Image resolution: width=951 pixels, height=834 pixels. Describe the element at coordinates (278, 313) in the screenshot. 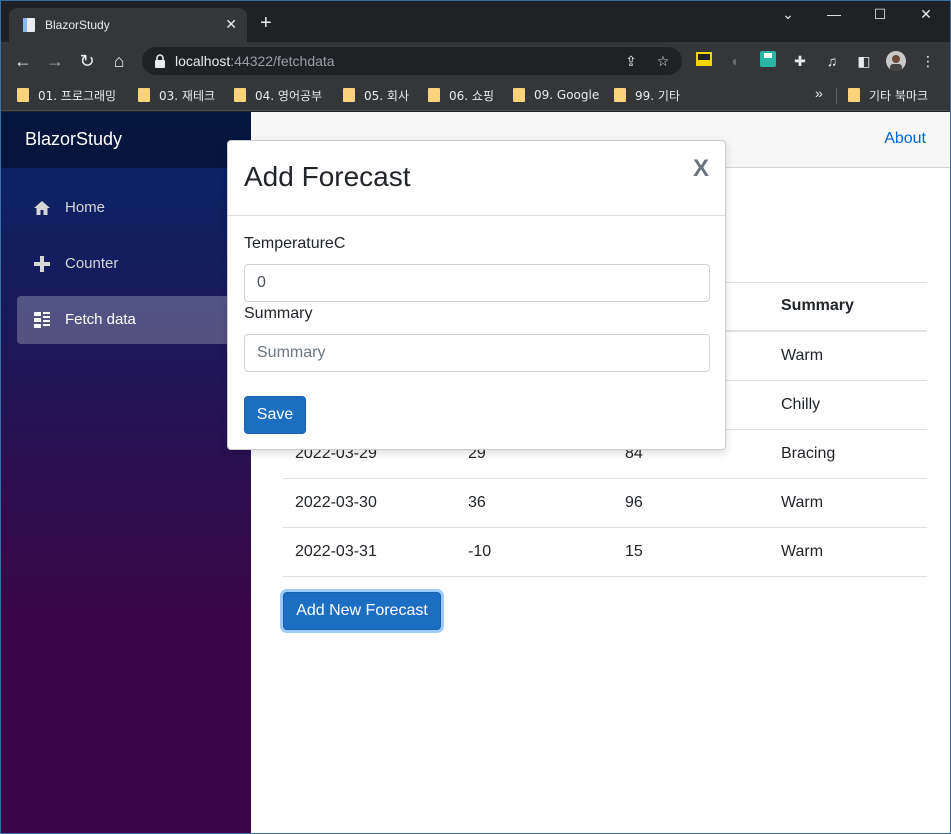

I see `summary-label: Summary` at that location.